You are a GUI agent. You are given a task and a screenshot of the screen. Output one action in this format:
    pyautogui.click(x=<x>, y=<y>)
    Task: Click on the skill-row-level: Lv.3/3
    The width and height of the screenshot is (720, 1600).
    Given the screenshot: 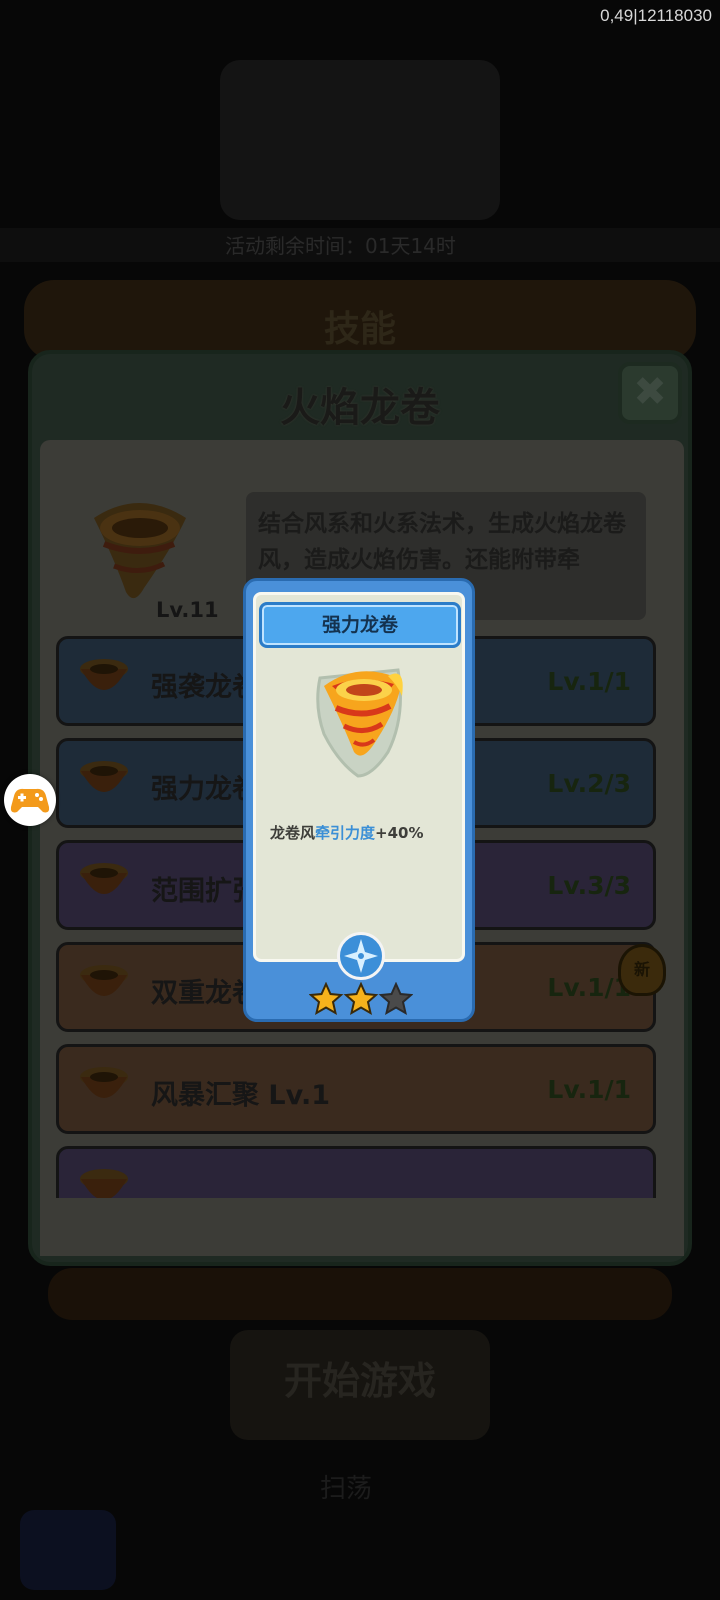 What is the action you would take?
    pyautogui.click(x=589, y=885)
    